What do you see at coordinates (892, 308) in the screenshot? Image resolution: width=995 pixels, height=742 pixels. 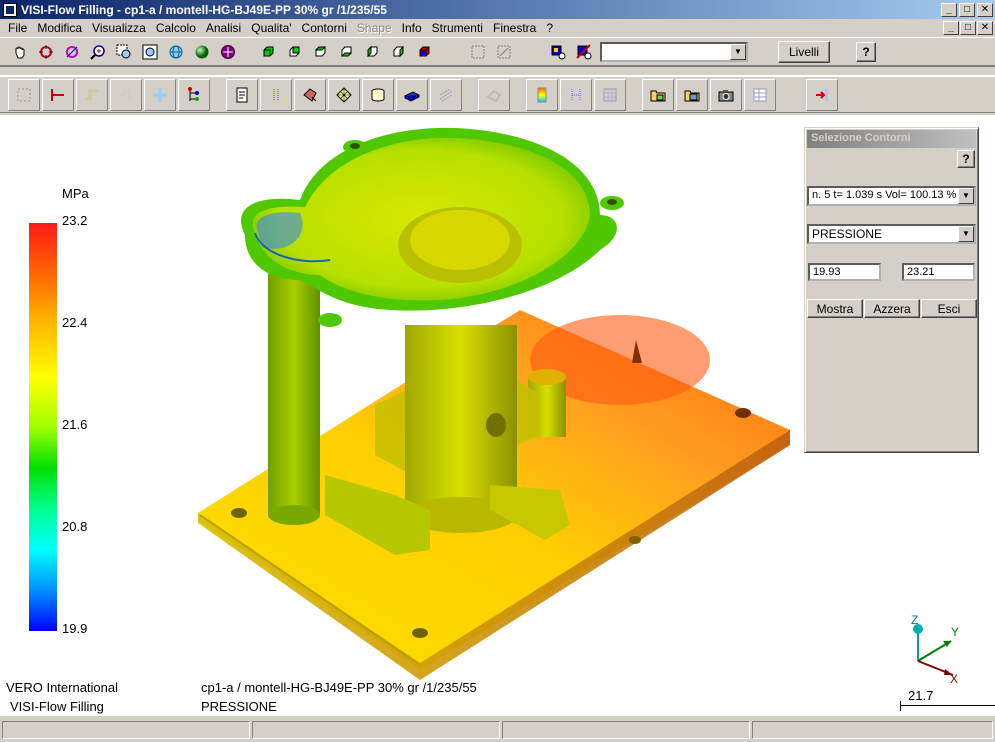 I see `reset-button: Azzera` at bounding box center [892, 308].